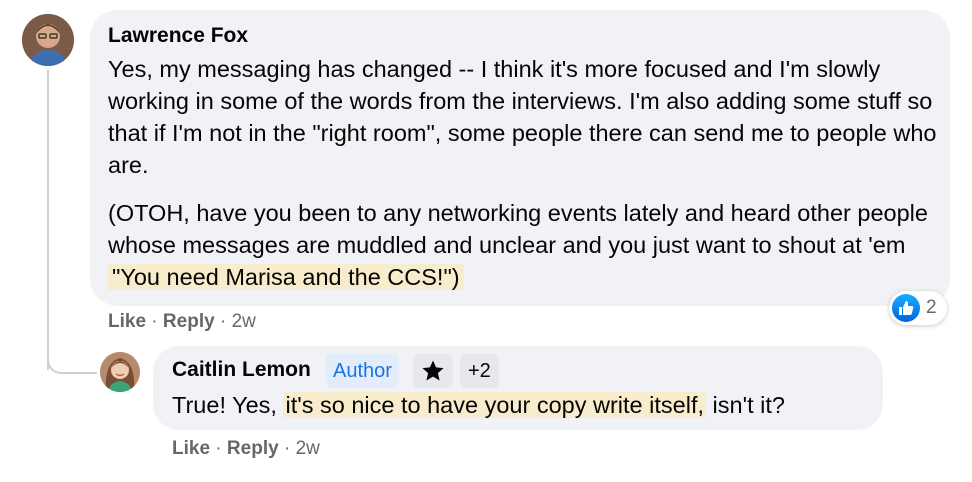  Describe the element at coordinates (48, 220) in the screenshot. I see `thread-line` at that location.